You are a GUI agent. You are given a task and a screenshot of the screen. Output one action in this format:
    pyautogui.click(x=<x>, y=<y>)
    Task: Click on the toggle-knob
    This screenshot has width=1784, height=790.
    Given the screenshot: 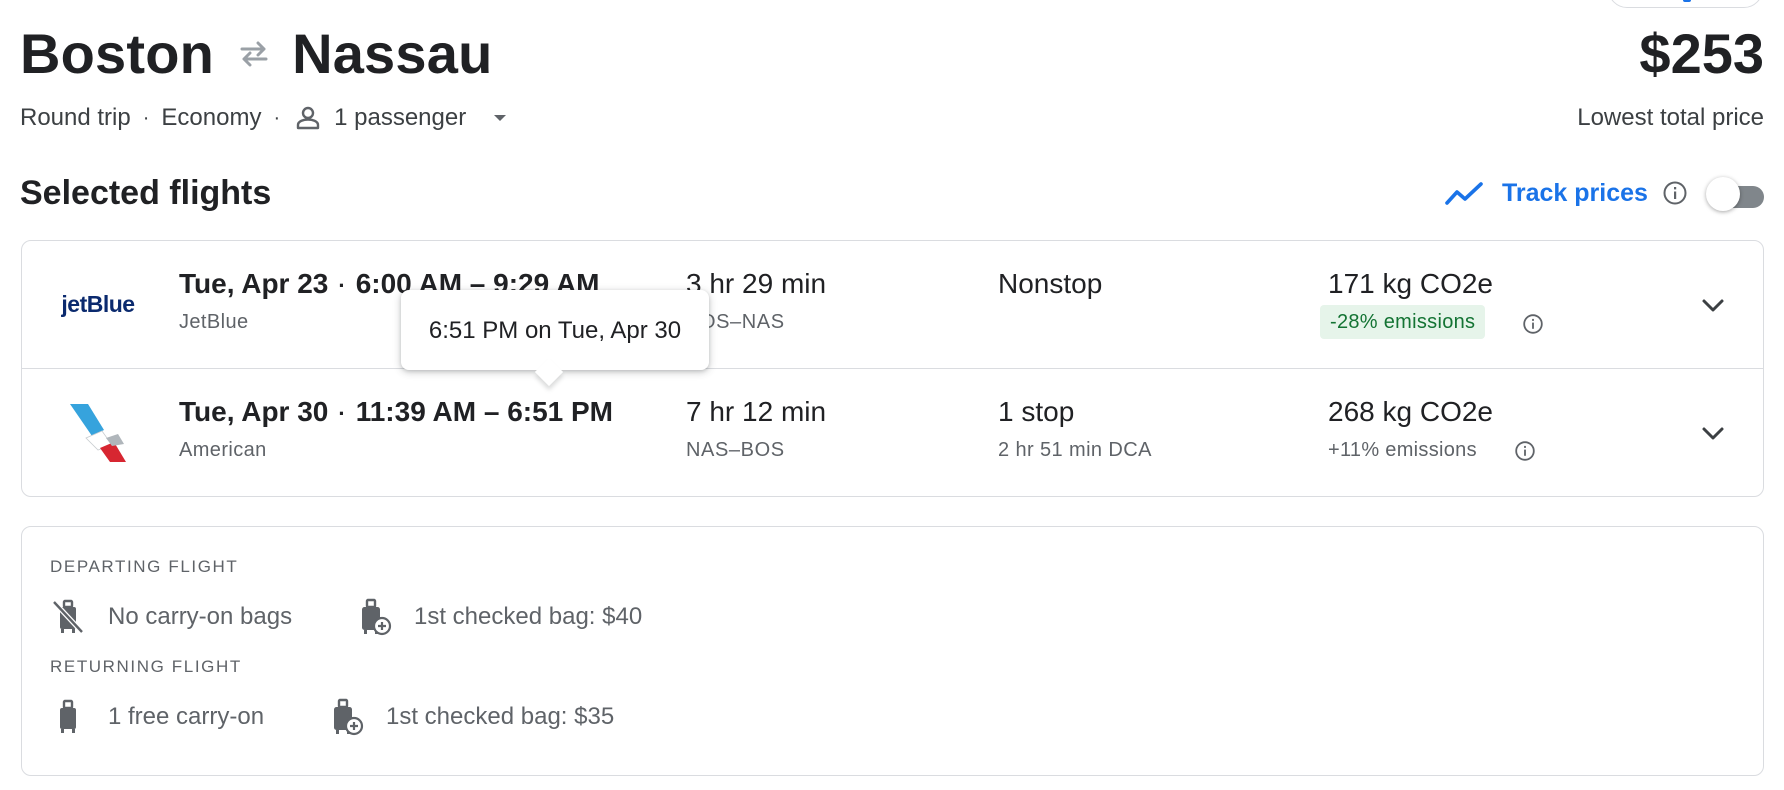 What is the action you would take?
    pyautogui.click(x=1723, y=194)
    